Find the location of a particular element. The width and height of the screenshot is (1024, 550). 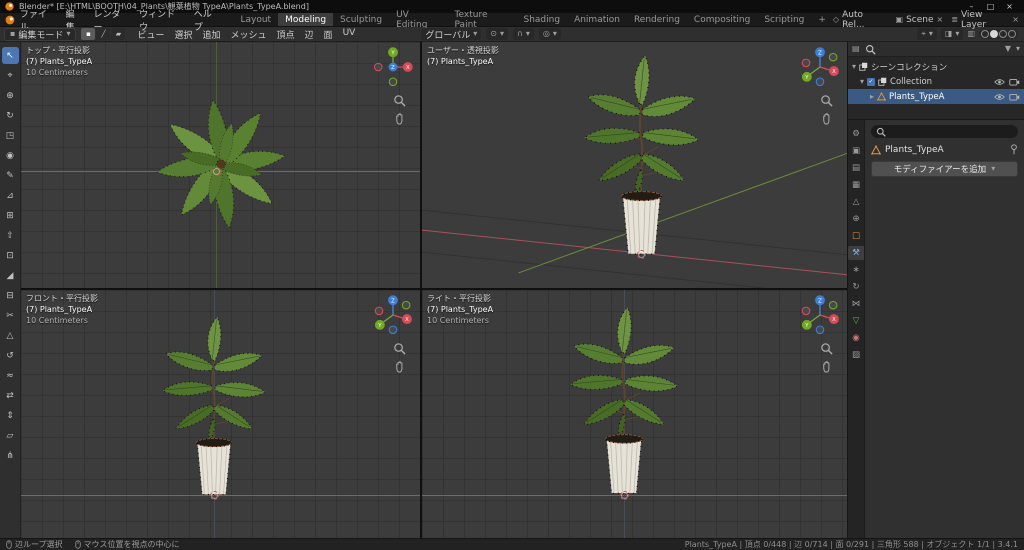

tab-output: ▤ is located at coordinates (856, 168).